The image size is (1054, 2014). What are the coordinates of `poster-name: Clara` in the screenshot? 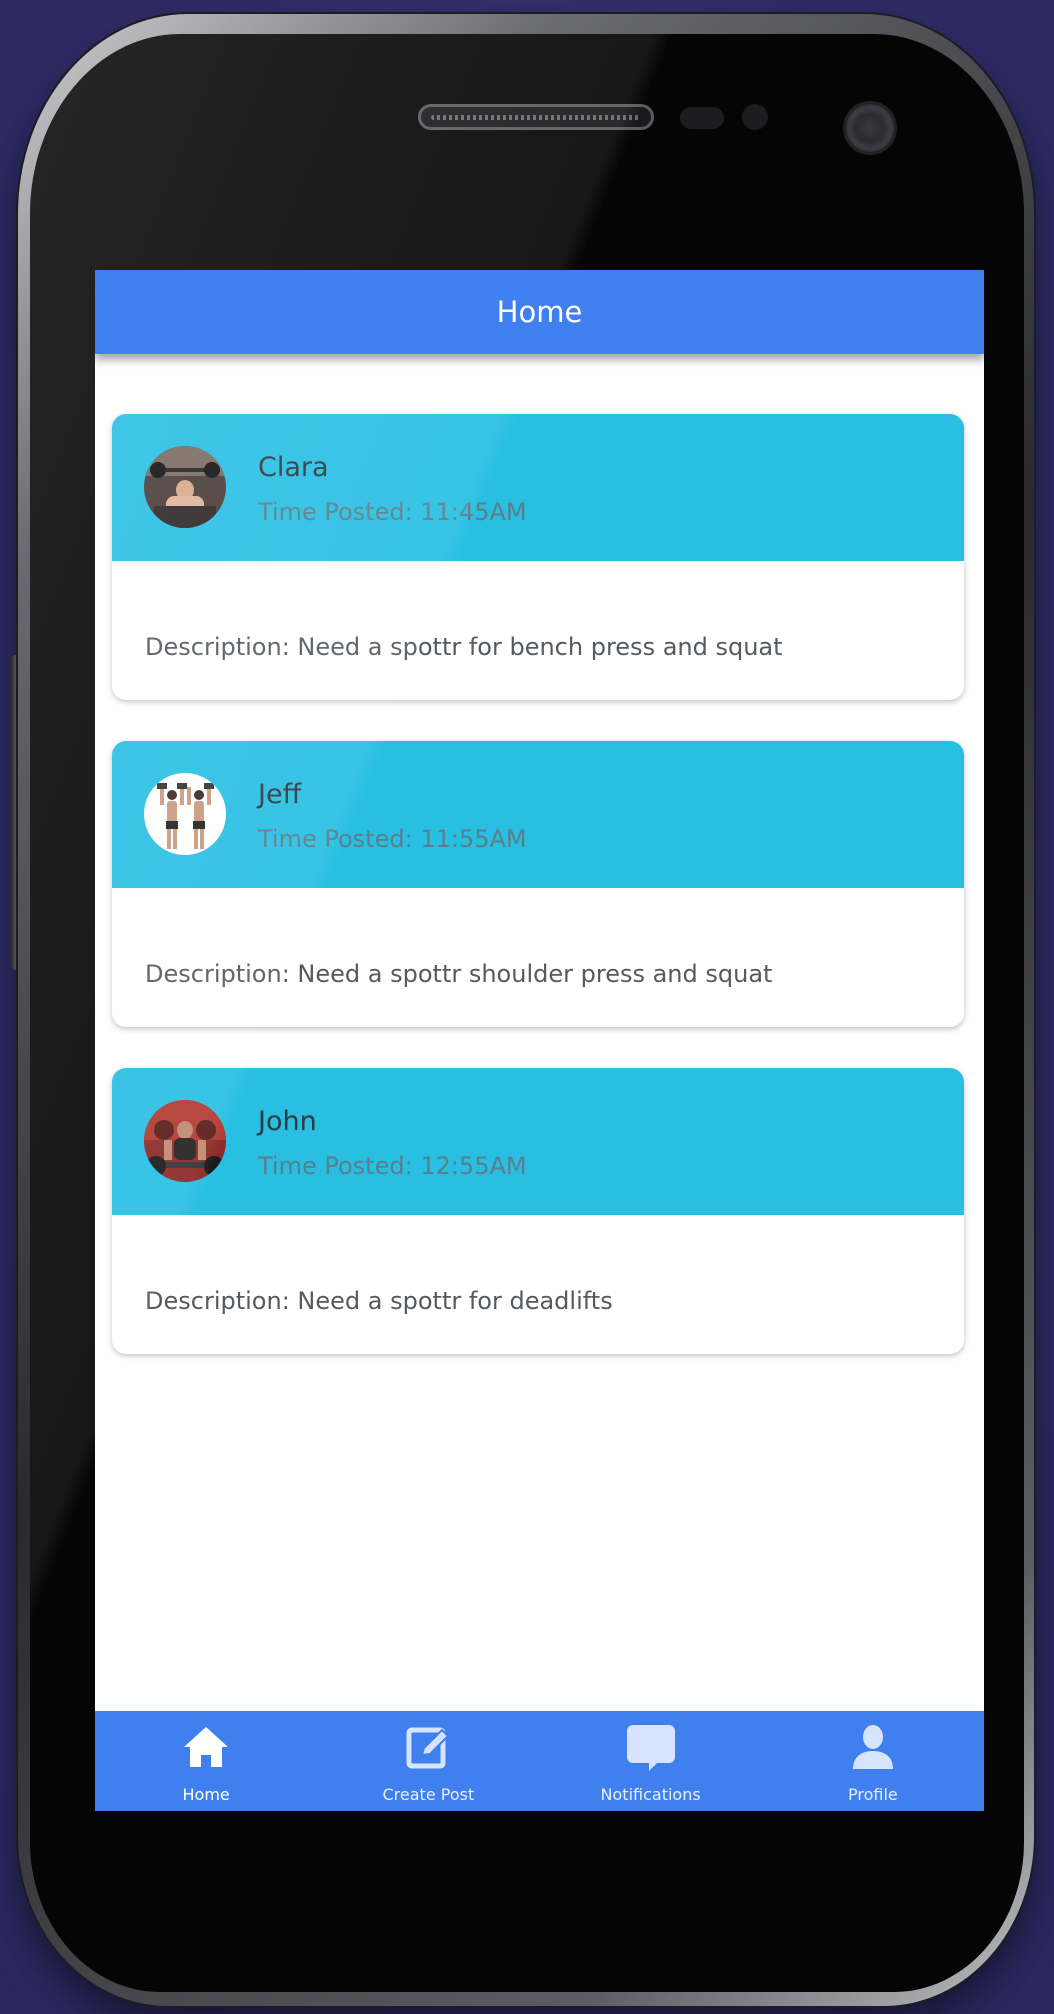 It's located at (293, 467).